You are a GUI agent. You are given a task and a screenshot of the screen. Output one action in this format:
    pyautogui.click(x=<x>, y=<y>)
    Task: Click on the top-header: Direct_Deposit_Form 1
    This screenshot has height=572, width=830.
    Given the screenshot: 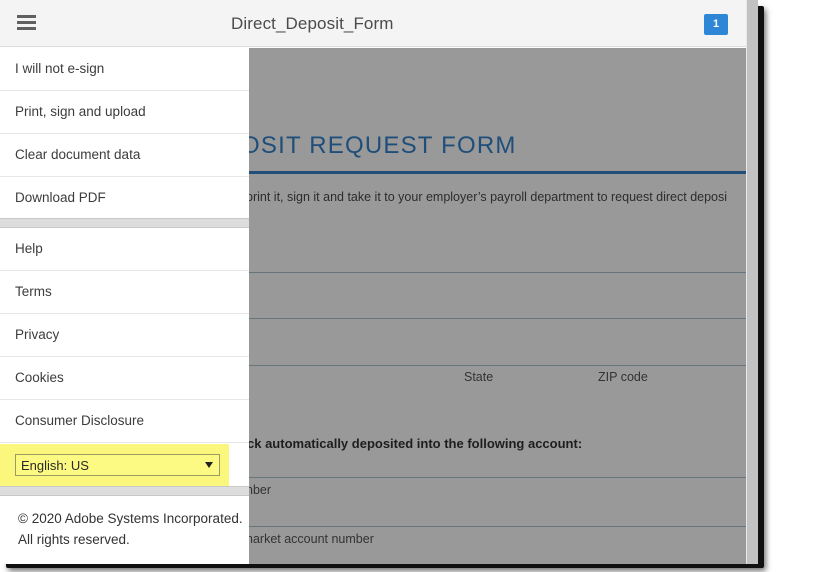 What is the action you would take?
    pyautogui.click(x=373, y=23)
    